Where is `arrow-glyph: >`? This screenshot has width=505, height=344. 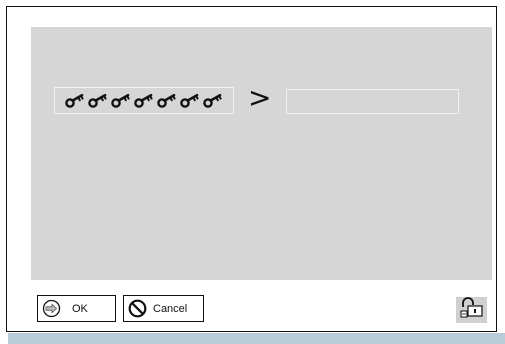 arrow-glyph: > is located at coordinates (260, 97).